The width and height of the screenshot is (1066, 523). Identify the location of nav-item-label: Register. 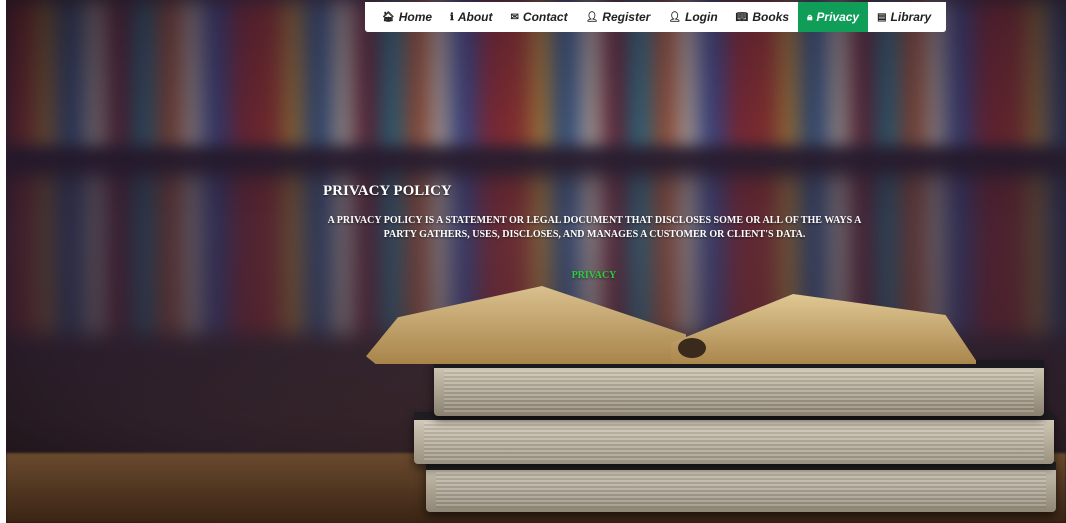
(626, 17).